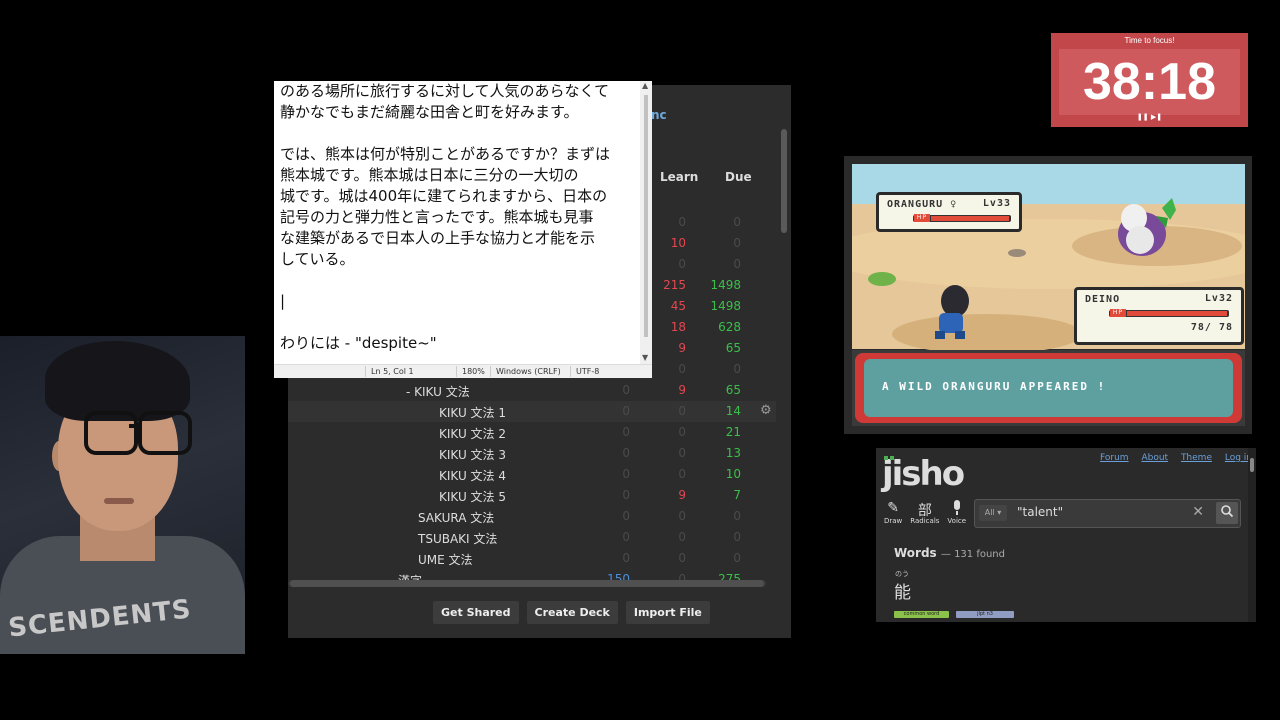 This screenshot has width=1280, height=720. Describe the element at coordinates (528, 371) in the screenshot. I see `line-ending: Windows (CRLF)` at that location.